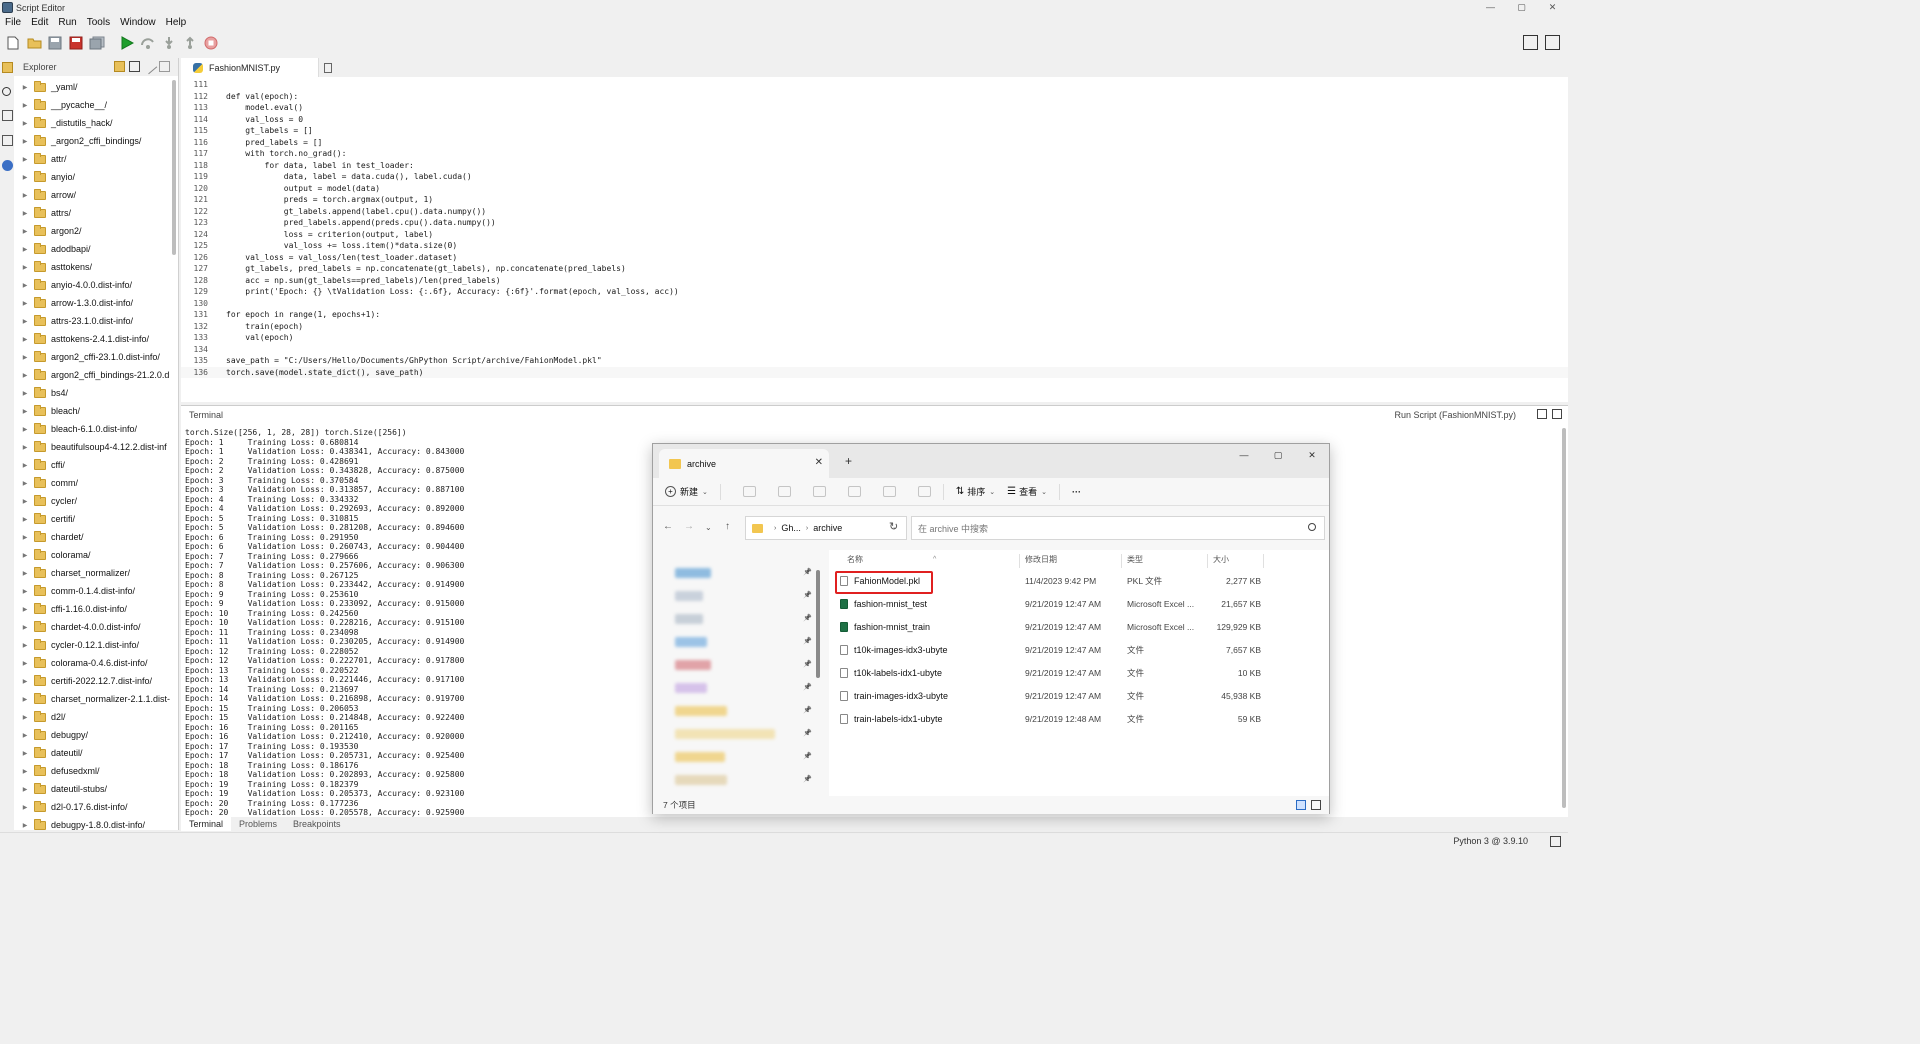  Describe the element at coordinates (92, 231) in the screenshot. I see `tree-item: ▶ argon2/` at that location.